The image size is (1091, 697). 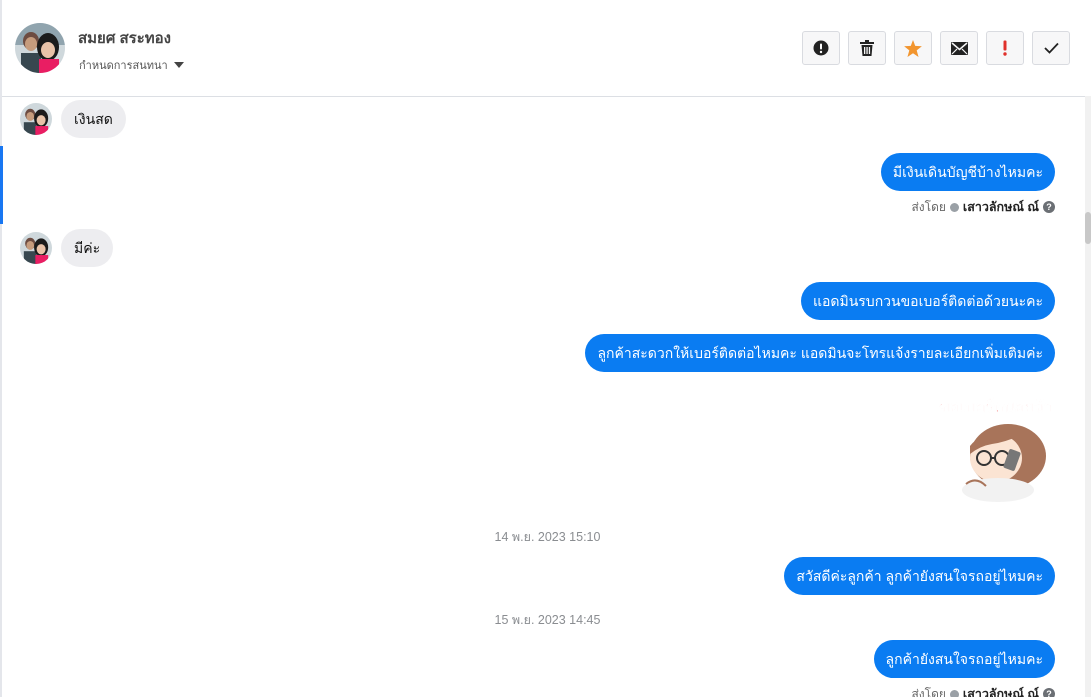 What do you see at coordinates (123, 66) in the screenshot?
I see `conversation-setting-label: กำหนดการสนทนา` at bounding box center [123, 66].